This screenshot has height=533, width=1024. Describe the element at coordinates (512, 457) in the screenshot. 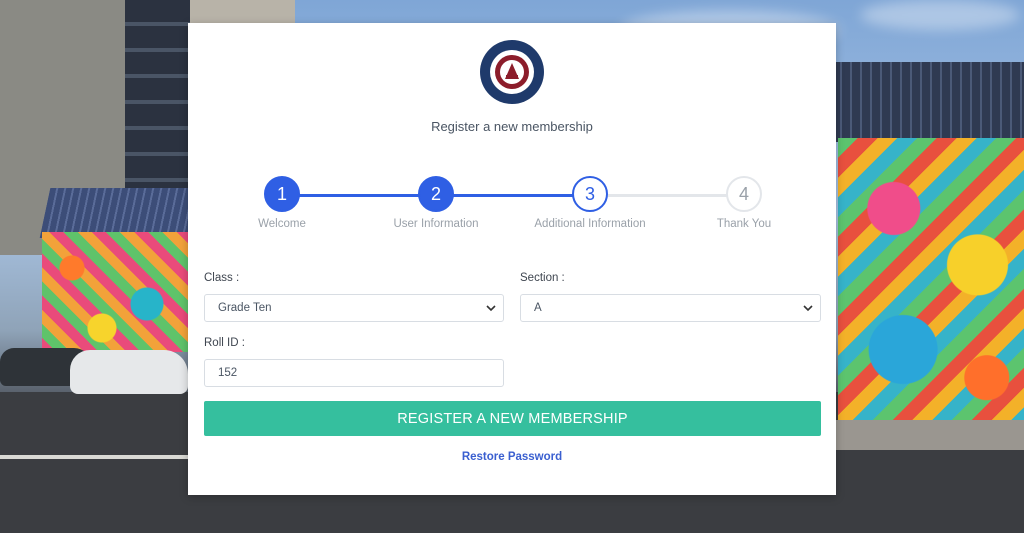

I see `restore-password-link: Restore Password` at that location.